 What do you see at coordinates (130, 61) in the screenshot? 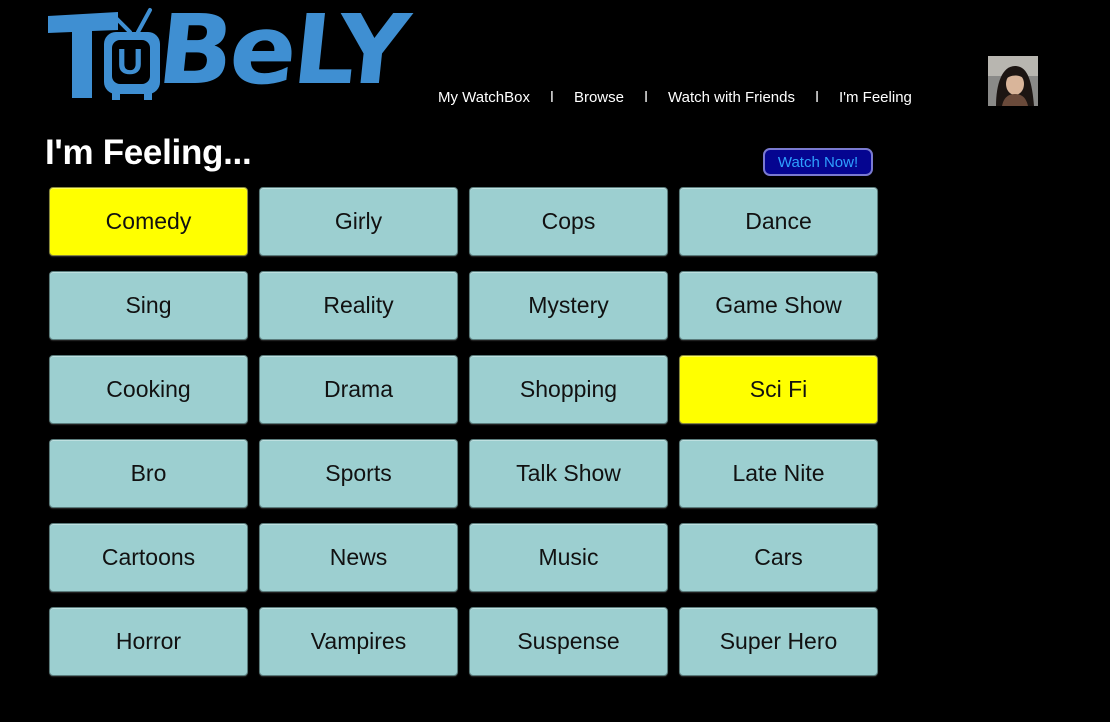
I see `logo-tv-letter: U` at bounding box center [130, 61].